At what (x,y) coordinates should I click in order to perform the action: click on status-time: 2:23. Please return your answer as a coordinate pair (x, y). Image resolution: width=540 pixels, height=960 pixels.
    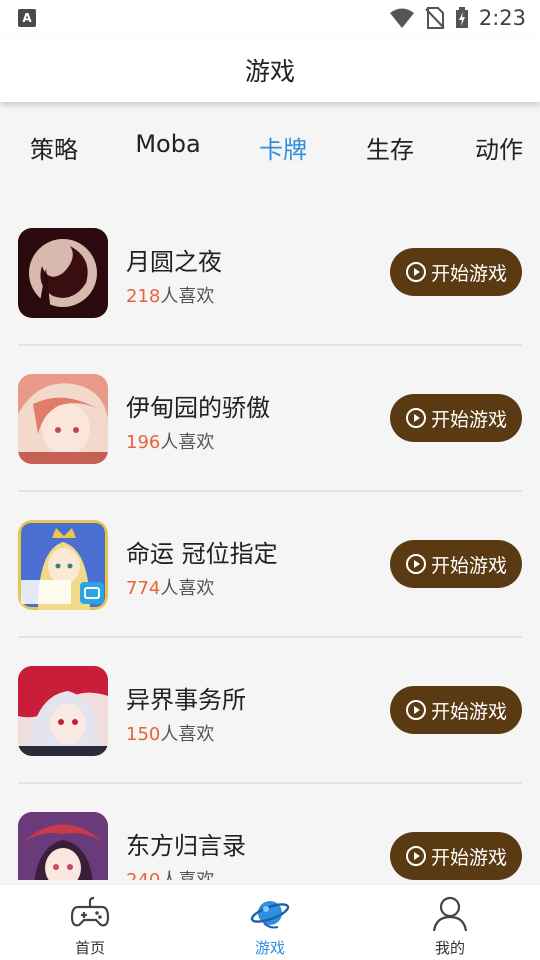
    Looking at the image, I should click on (502, 18).